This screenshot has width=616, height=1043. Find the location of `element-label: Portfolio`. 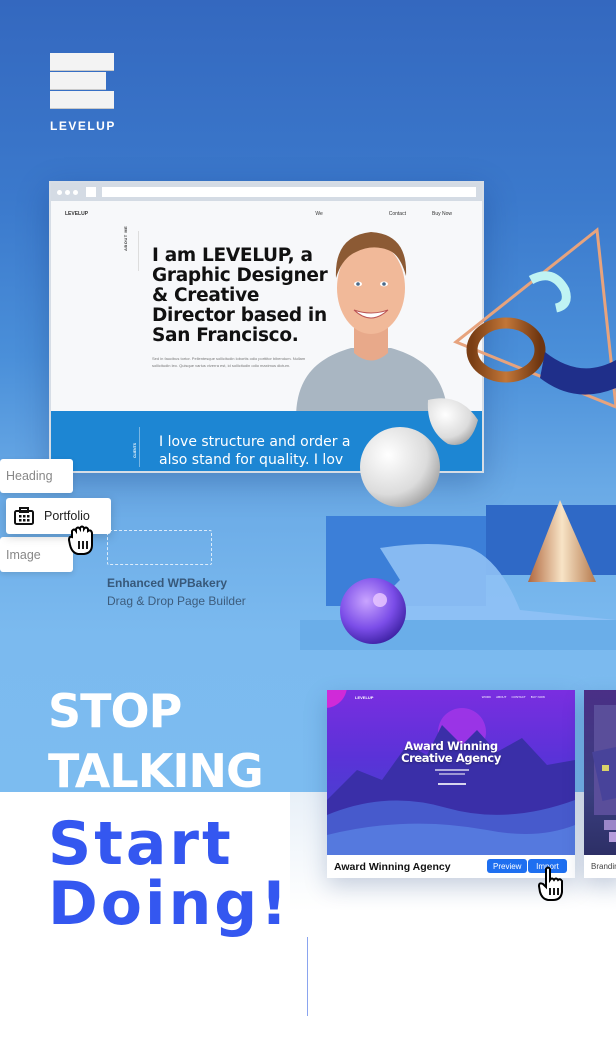

element-label: Portfolio is located at coordinates (67, 516).